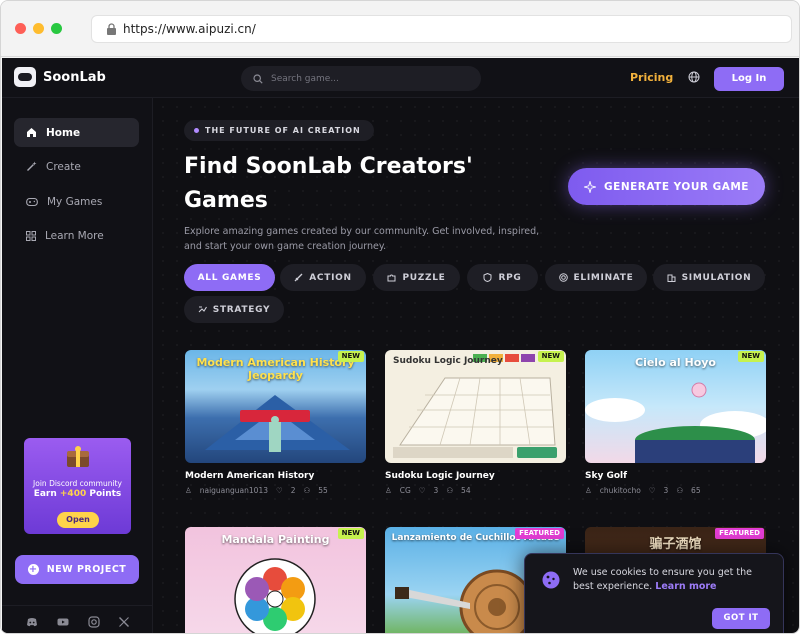 Image resolution: width=800 pixels, height=634 pixels. Describe the element at coordinates (77, 619) in the screenshot. I see `social-links` at that location.